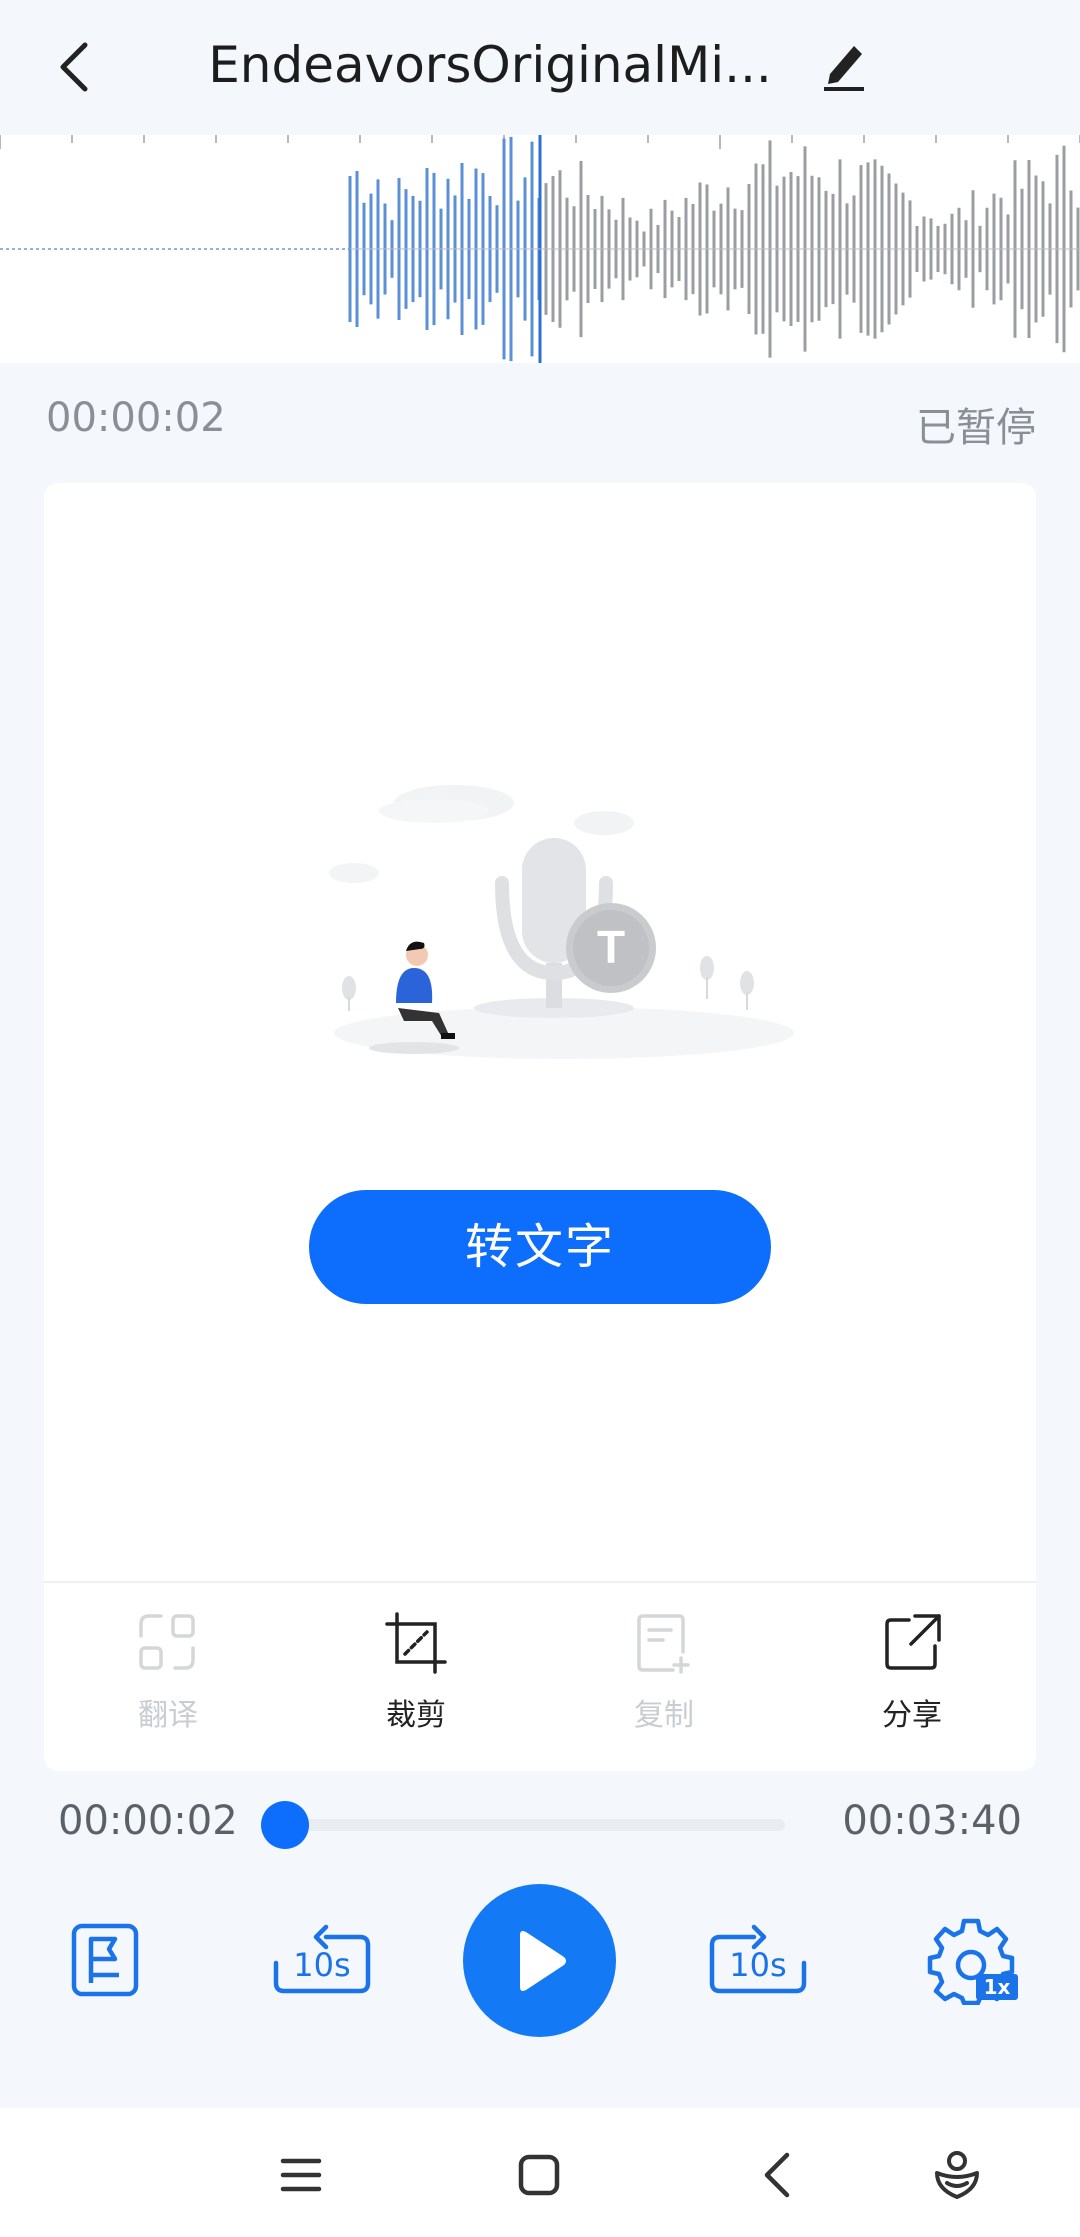 The height and width of the screenshot is (2237, 1080). I want to click on play-icon, so click(542, 1960).